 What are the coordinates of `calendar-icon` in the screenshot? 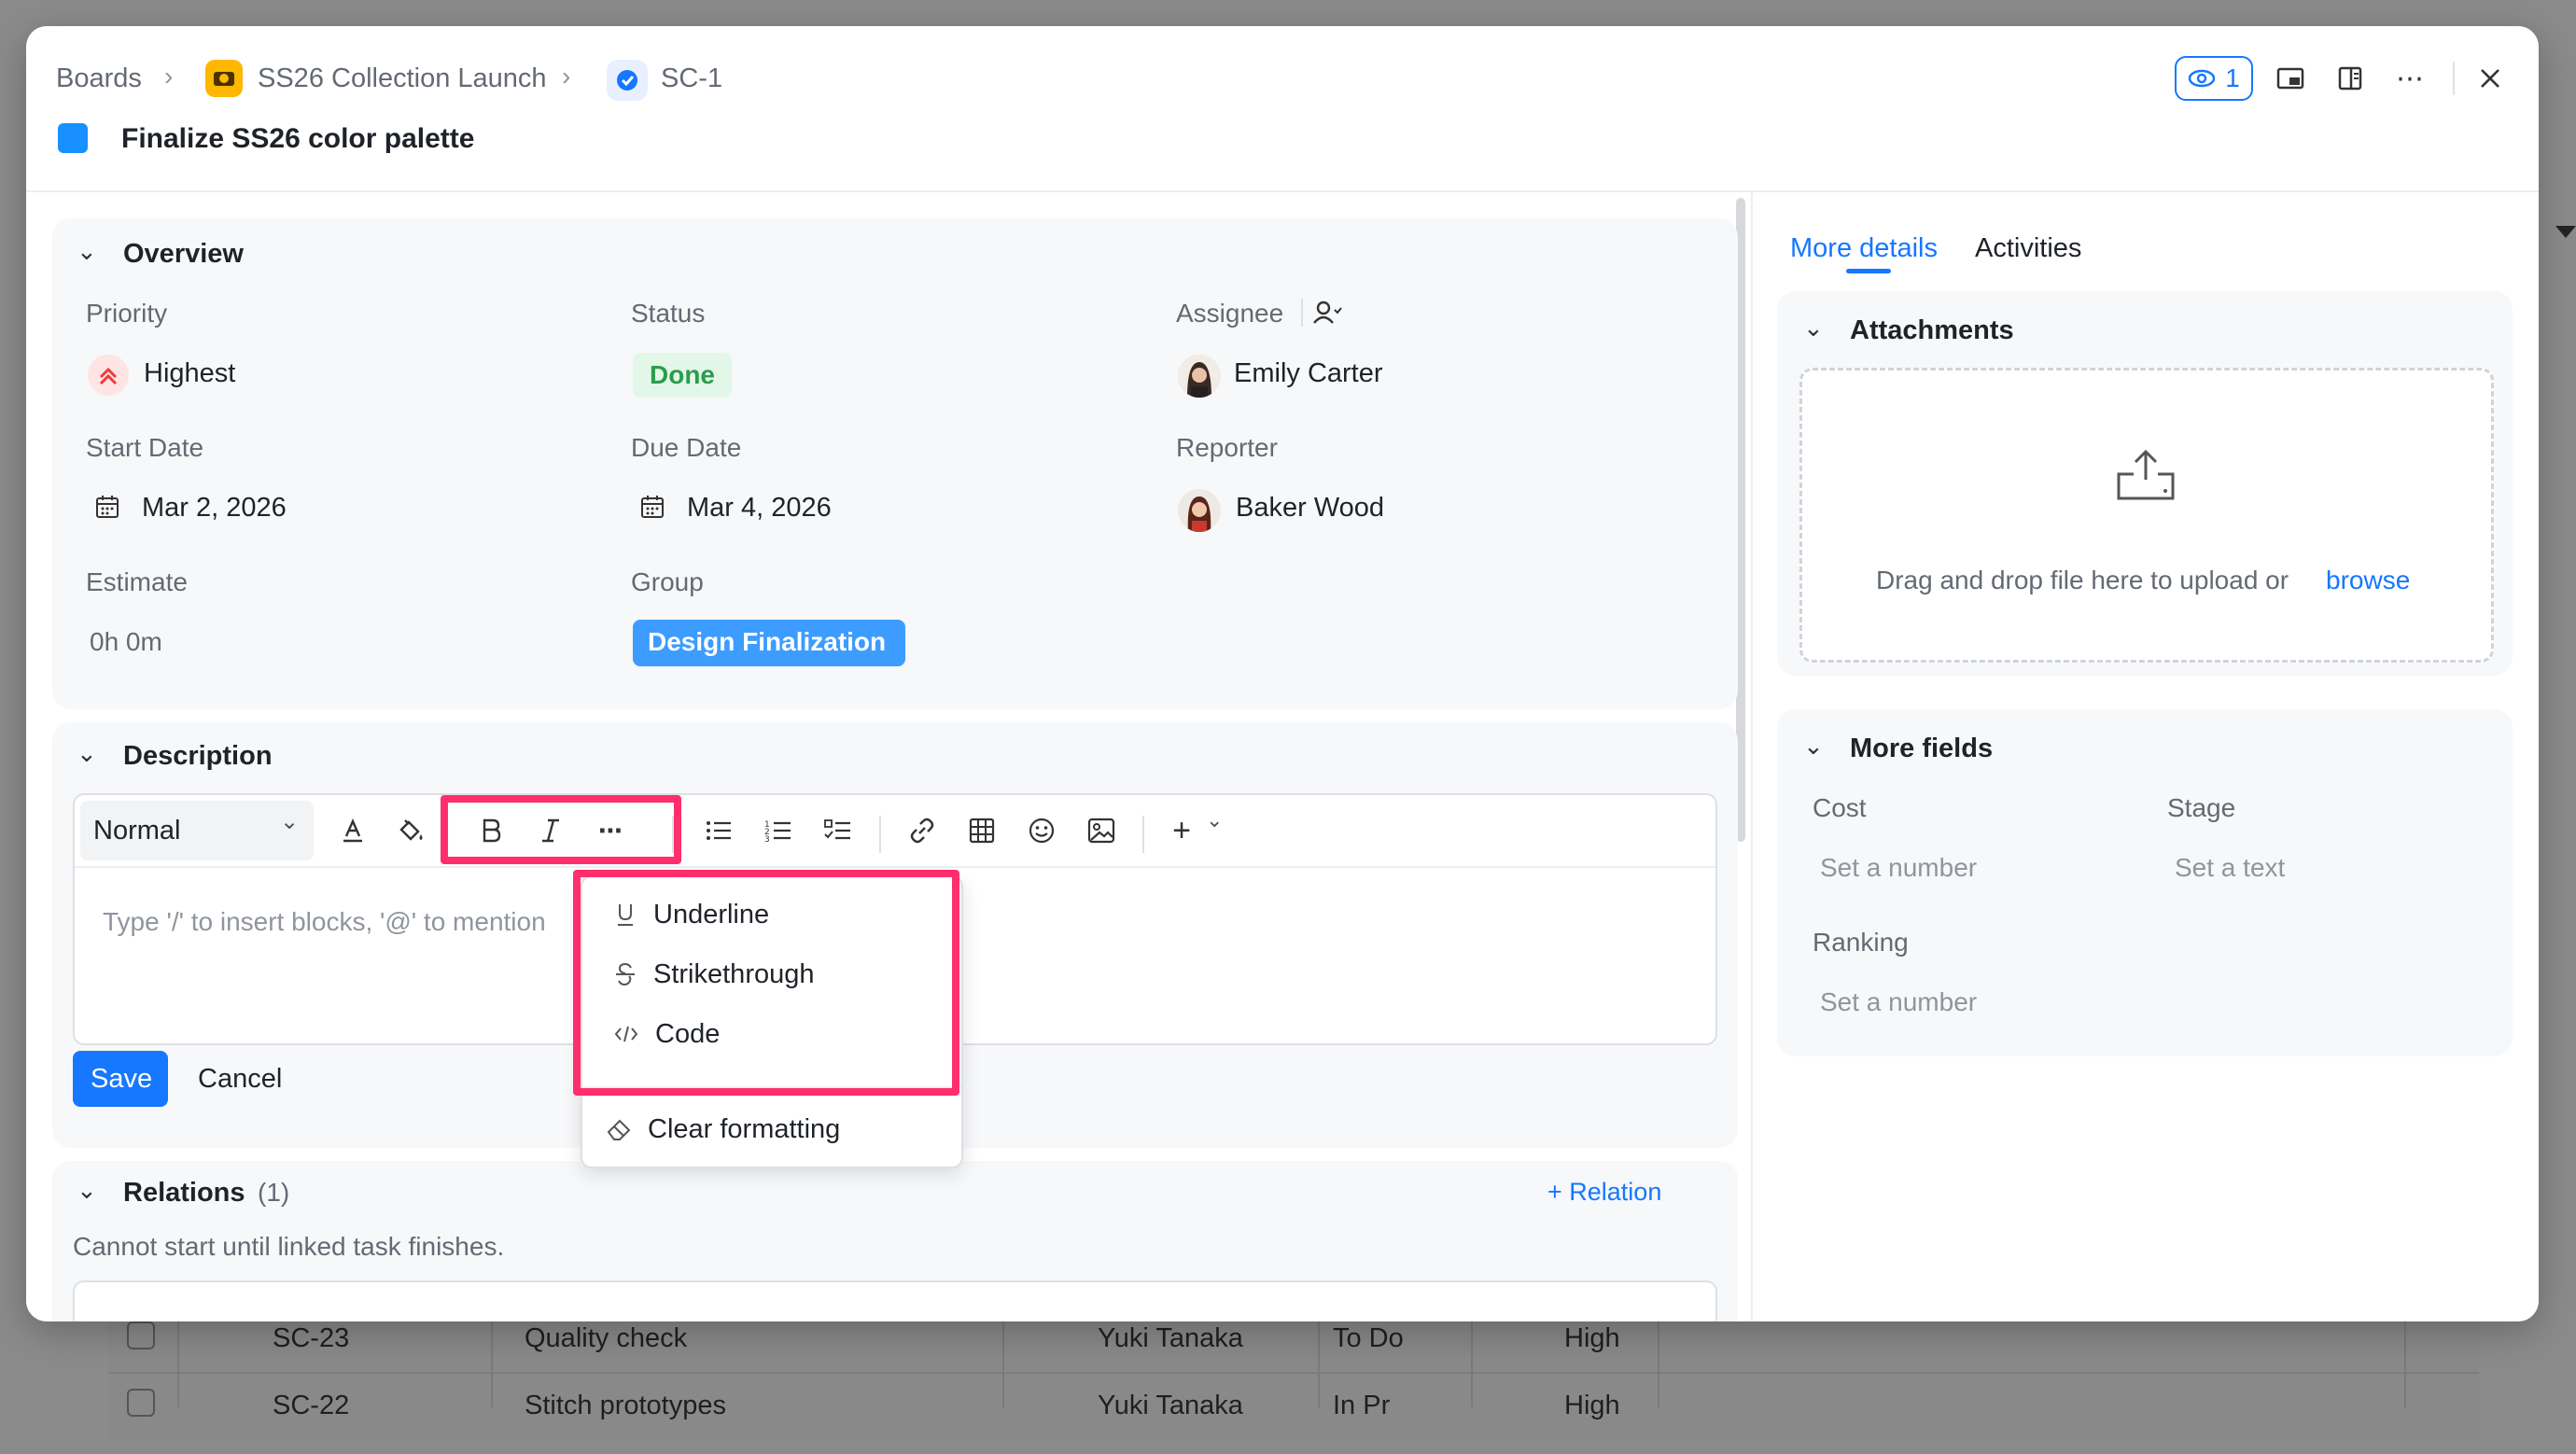 It's located at (107, 509).